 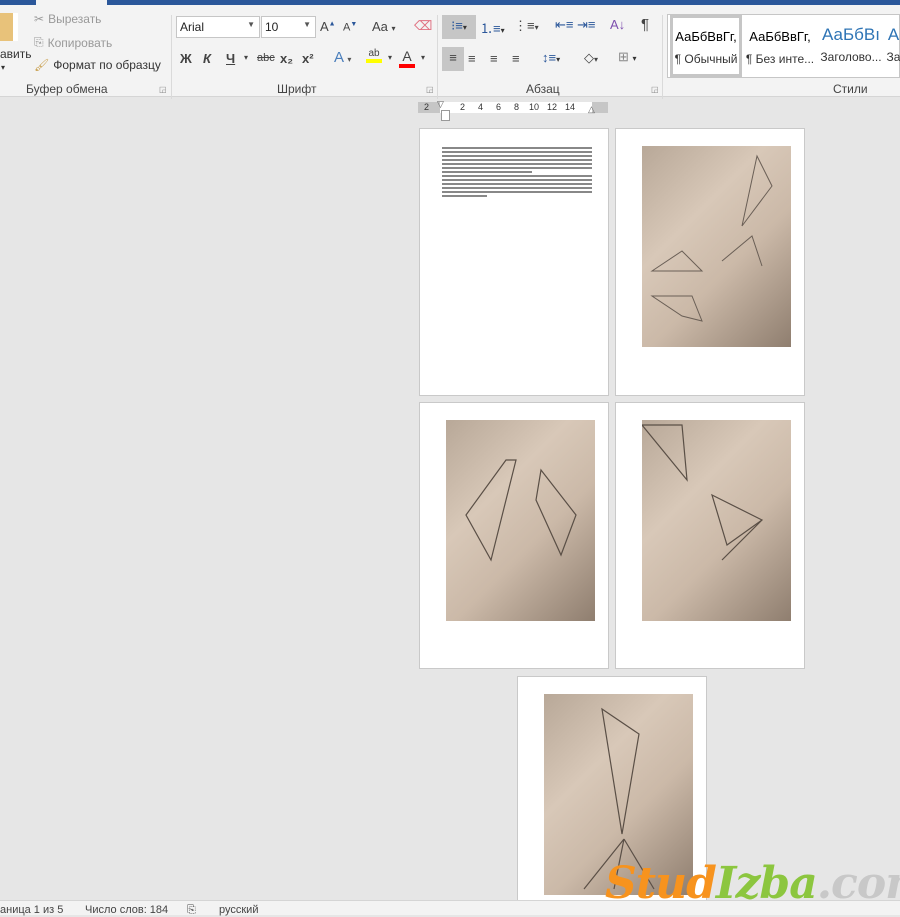 What do you see at coordinates (3, 67) in the screenshot?
I see `paste-dropdown-icon: ▾` at bounding box center [3, 67].